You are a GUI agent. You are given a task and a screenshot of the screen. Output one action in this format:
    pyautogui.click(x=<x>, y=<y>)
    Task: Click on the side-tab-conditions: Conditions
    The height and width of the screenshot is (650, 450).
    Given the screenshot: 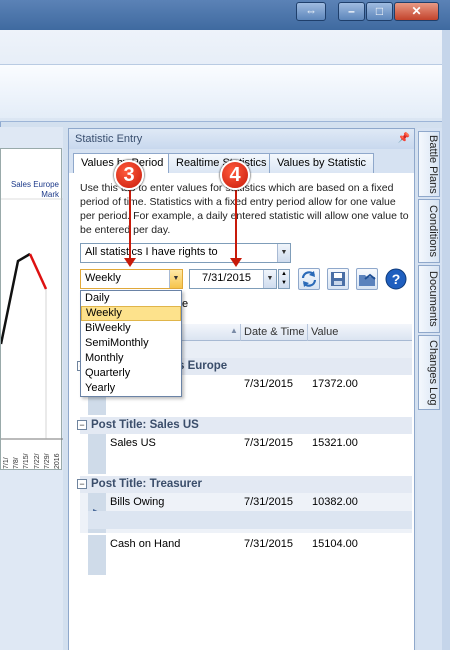 What is the action you would take?
    pyautogui.click(x=429, y=231)
    